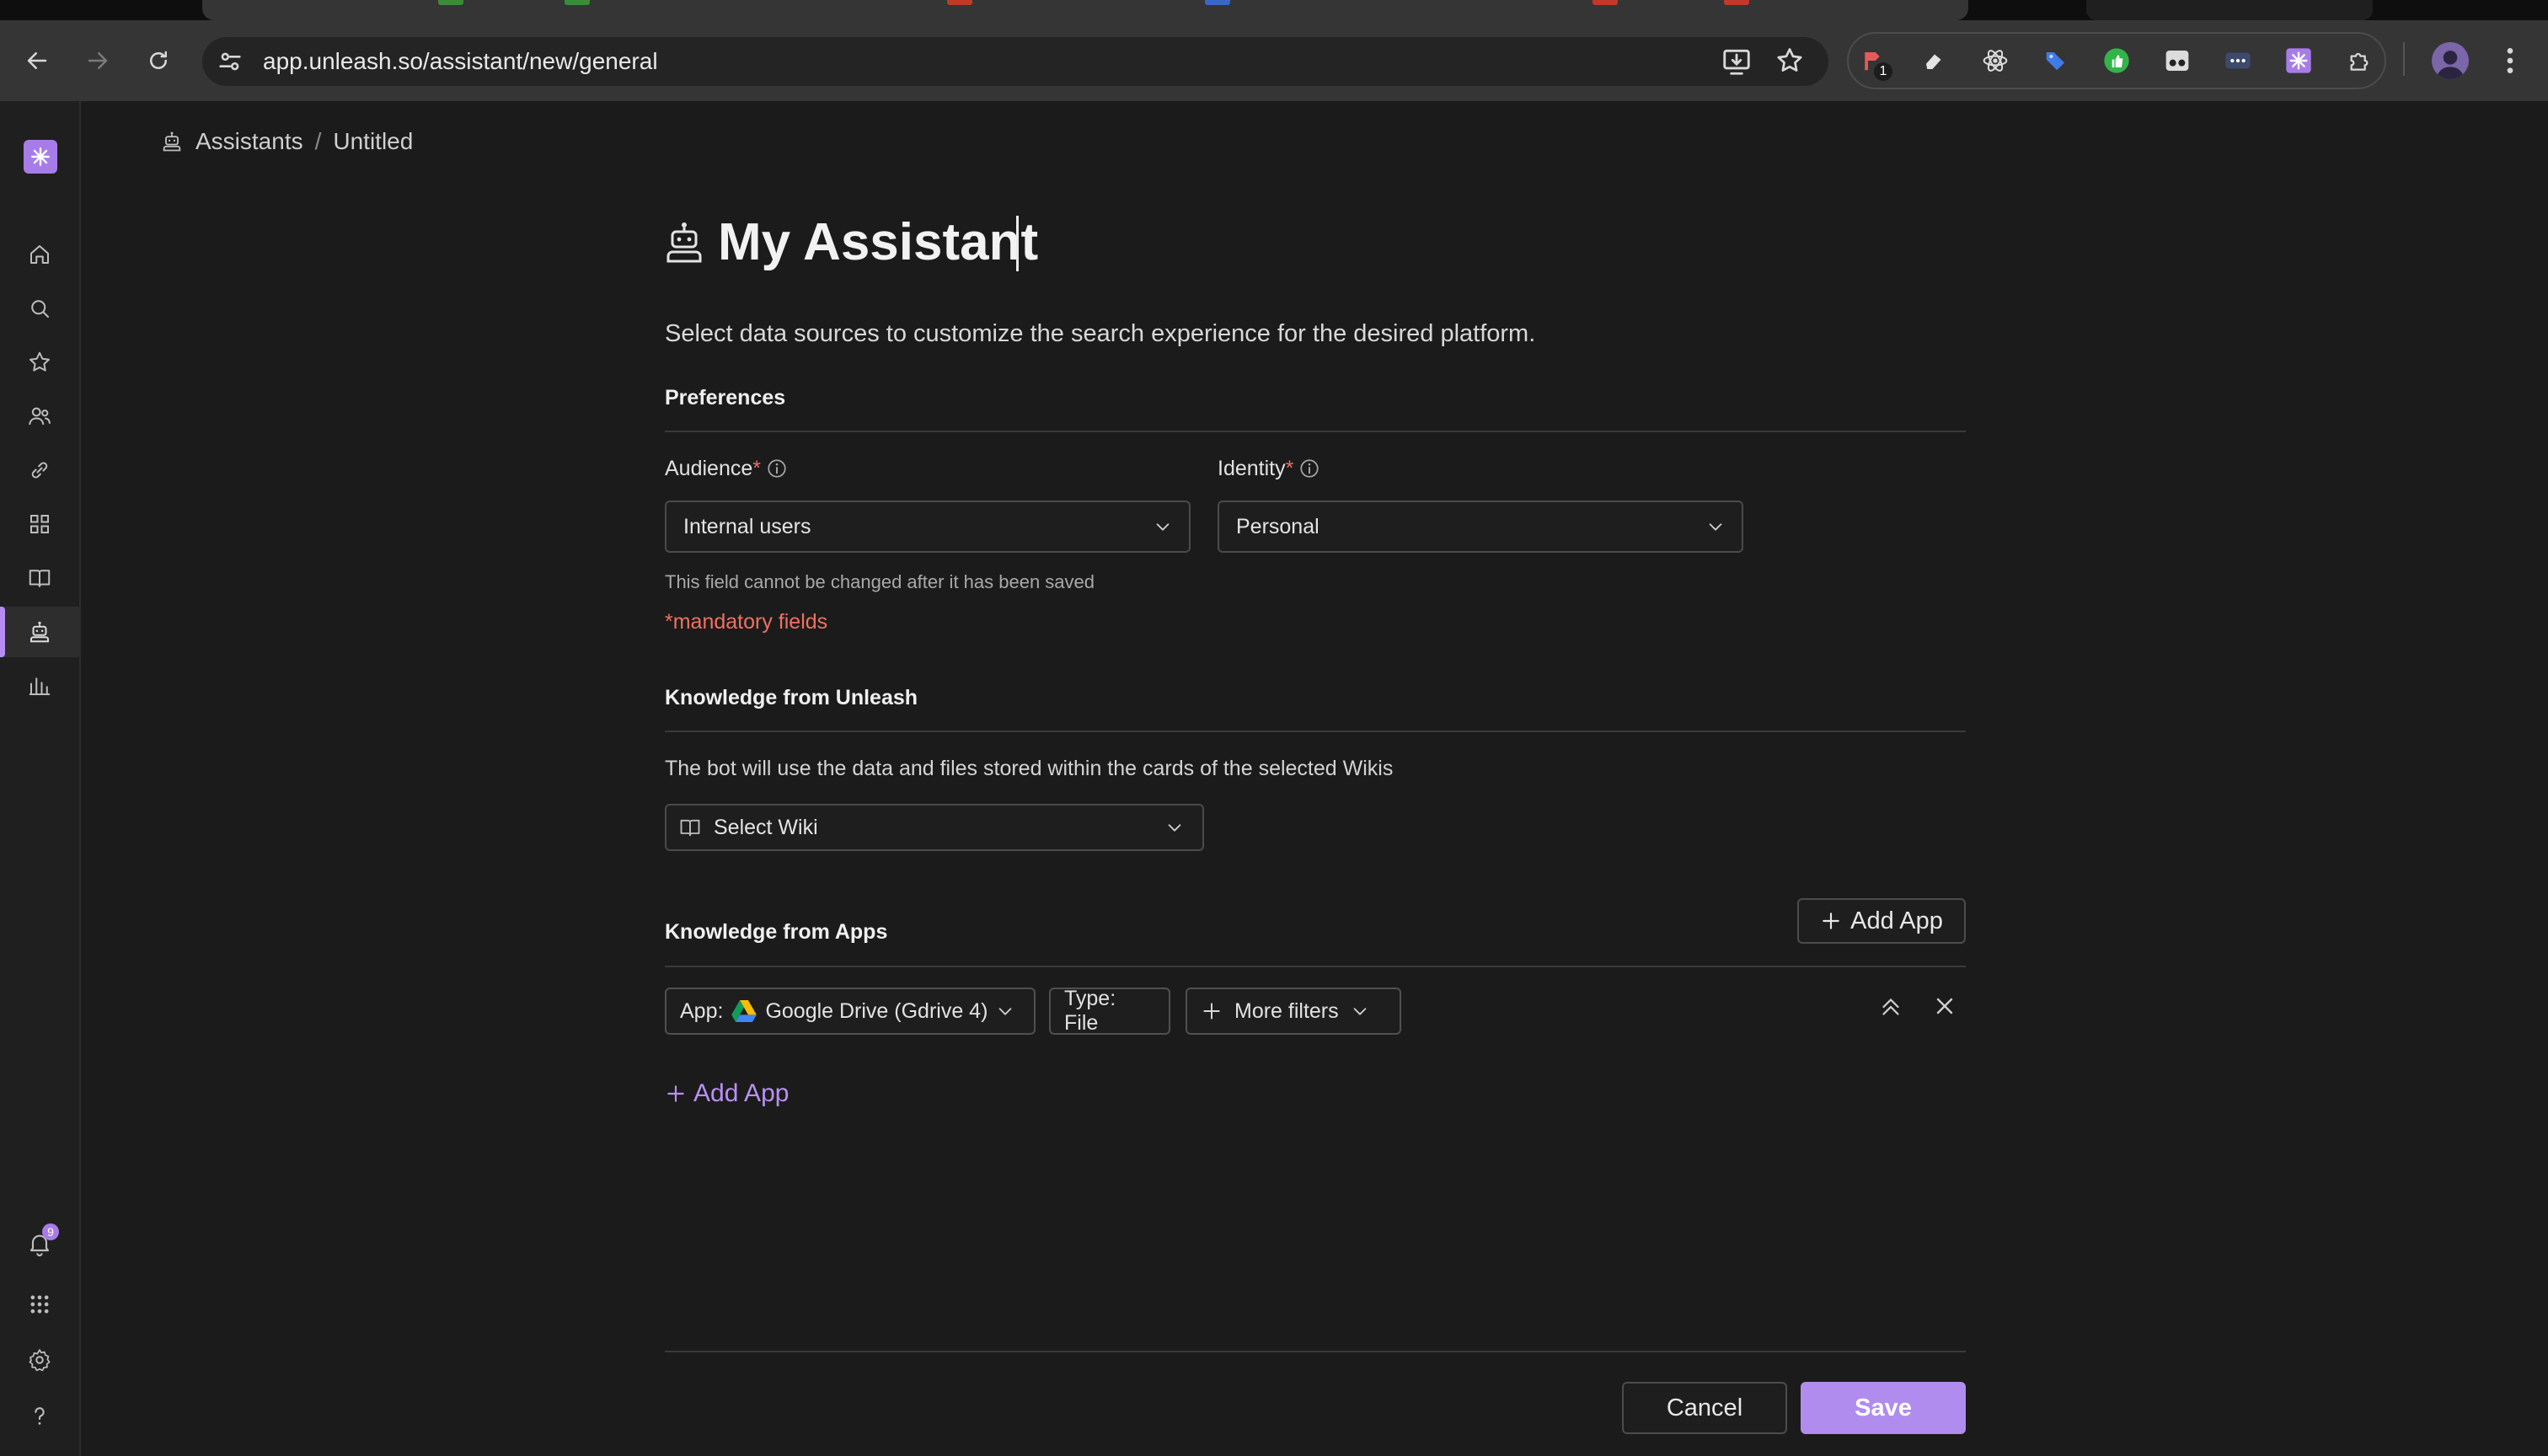  What do you see at coordinates (1737, 62) in the screenshot?
I see `install-app-icon` at bounding box center [1737, 62].